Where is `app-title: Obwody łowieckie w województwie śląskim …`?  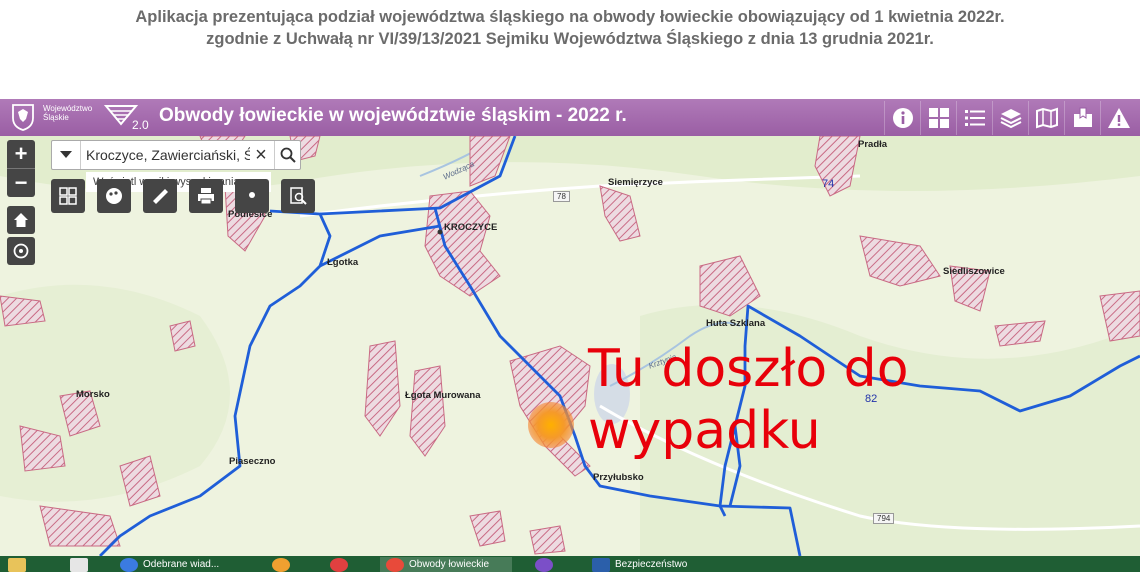 app-title: Obwody łowieckie w województwie śląskim … is located at coordinates (393, 115).